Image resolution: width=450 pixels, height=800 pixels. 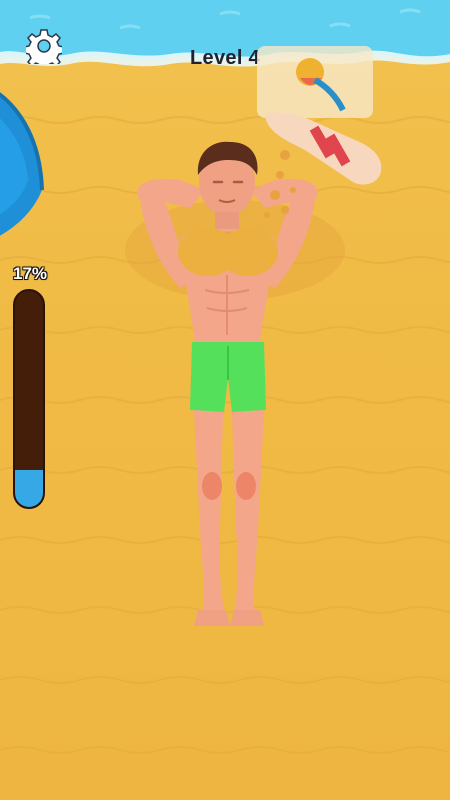 What do you see at coordinates (29, 399) in the screenshot?
I see `progress-bar` at bounding box center [29, 399].